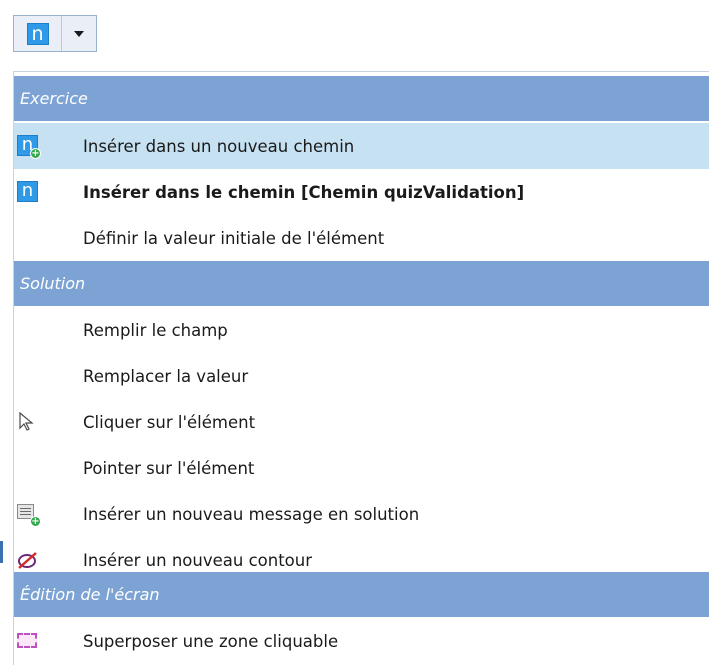 The width and height of the screenshot is (709, 665). Describe the element at coordinates (251, 514) in the screenshot. I see `menu-item-label: Insérer un nouveau message en solution` at that location.